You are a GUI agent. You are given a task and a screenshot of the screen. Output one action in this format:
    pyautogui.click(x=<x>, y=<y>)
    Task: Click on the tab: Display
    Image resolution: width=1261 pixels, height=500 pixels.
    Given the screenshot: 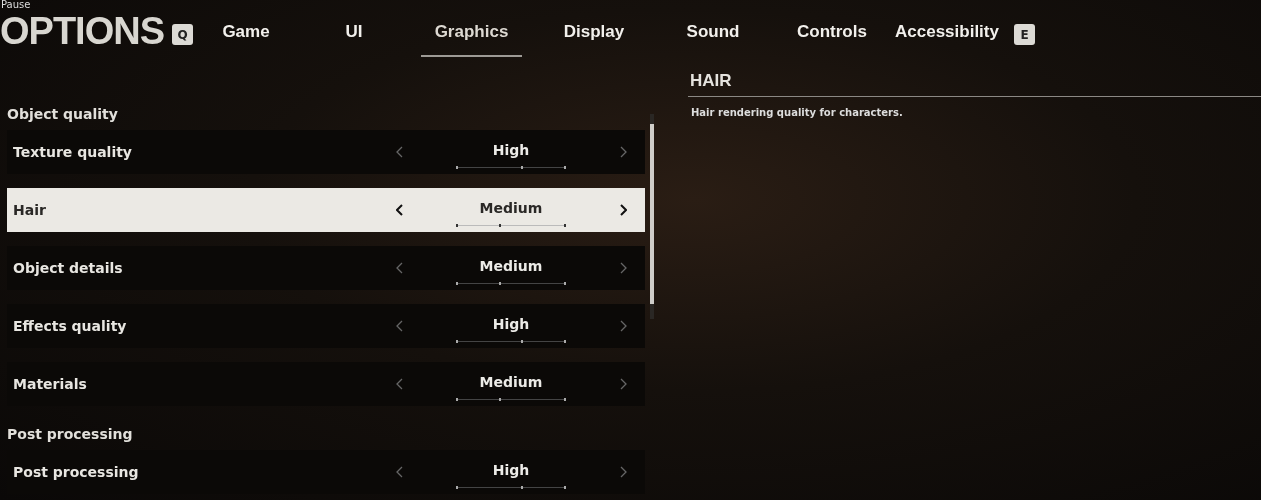 What is the action you would take?
    pyautogui.click(x=594, y=35)
    